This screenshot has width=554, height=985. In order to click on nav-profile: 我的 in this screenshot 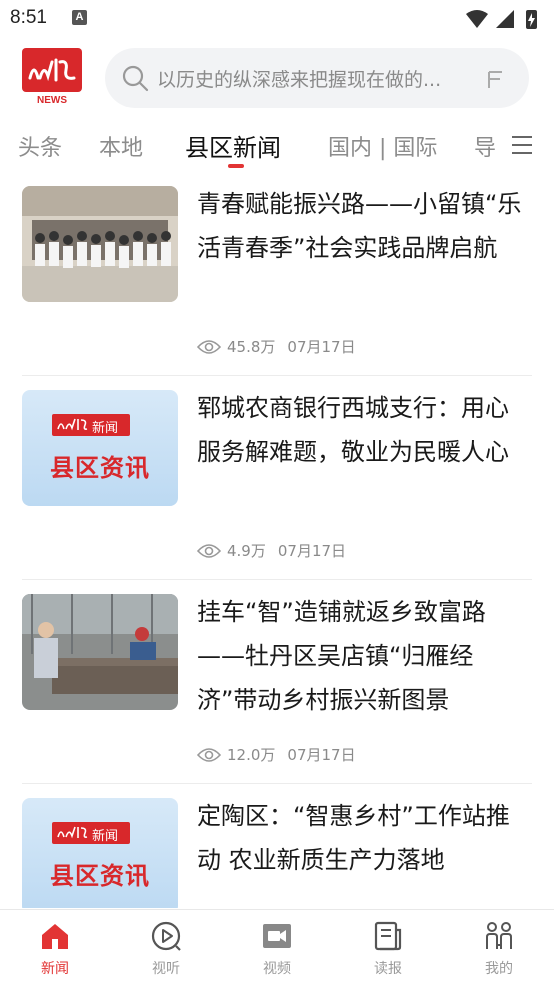, I will do `click(499, 947)`.